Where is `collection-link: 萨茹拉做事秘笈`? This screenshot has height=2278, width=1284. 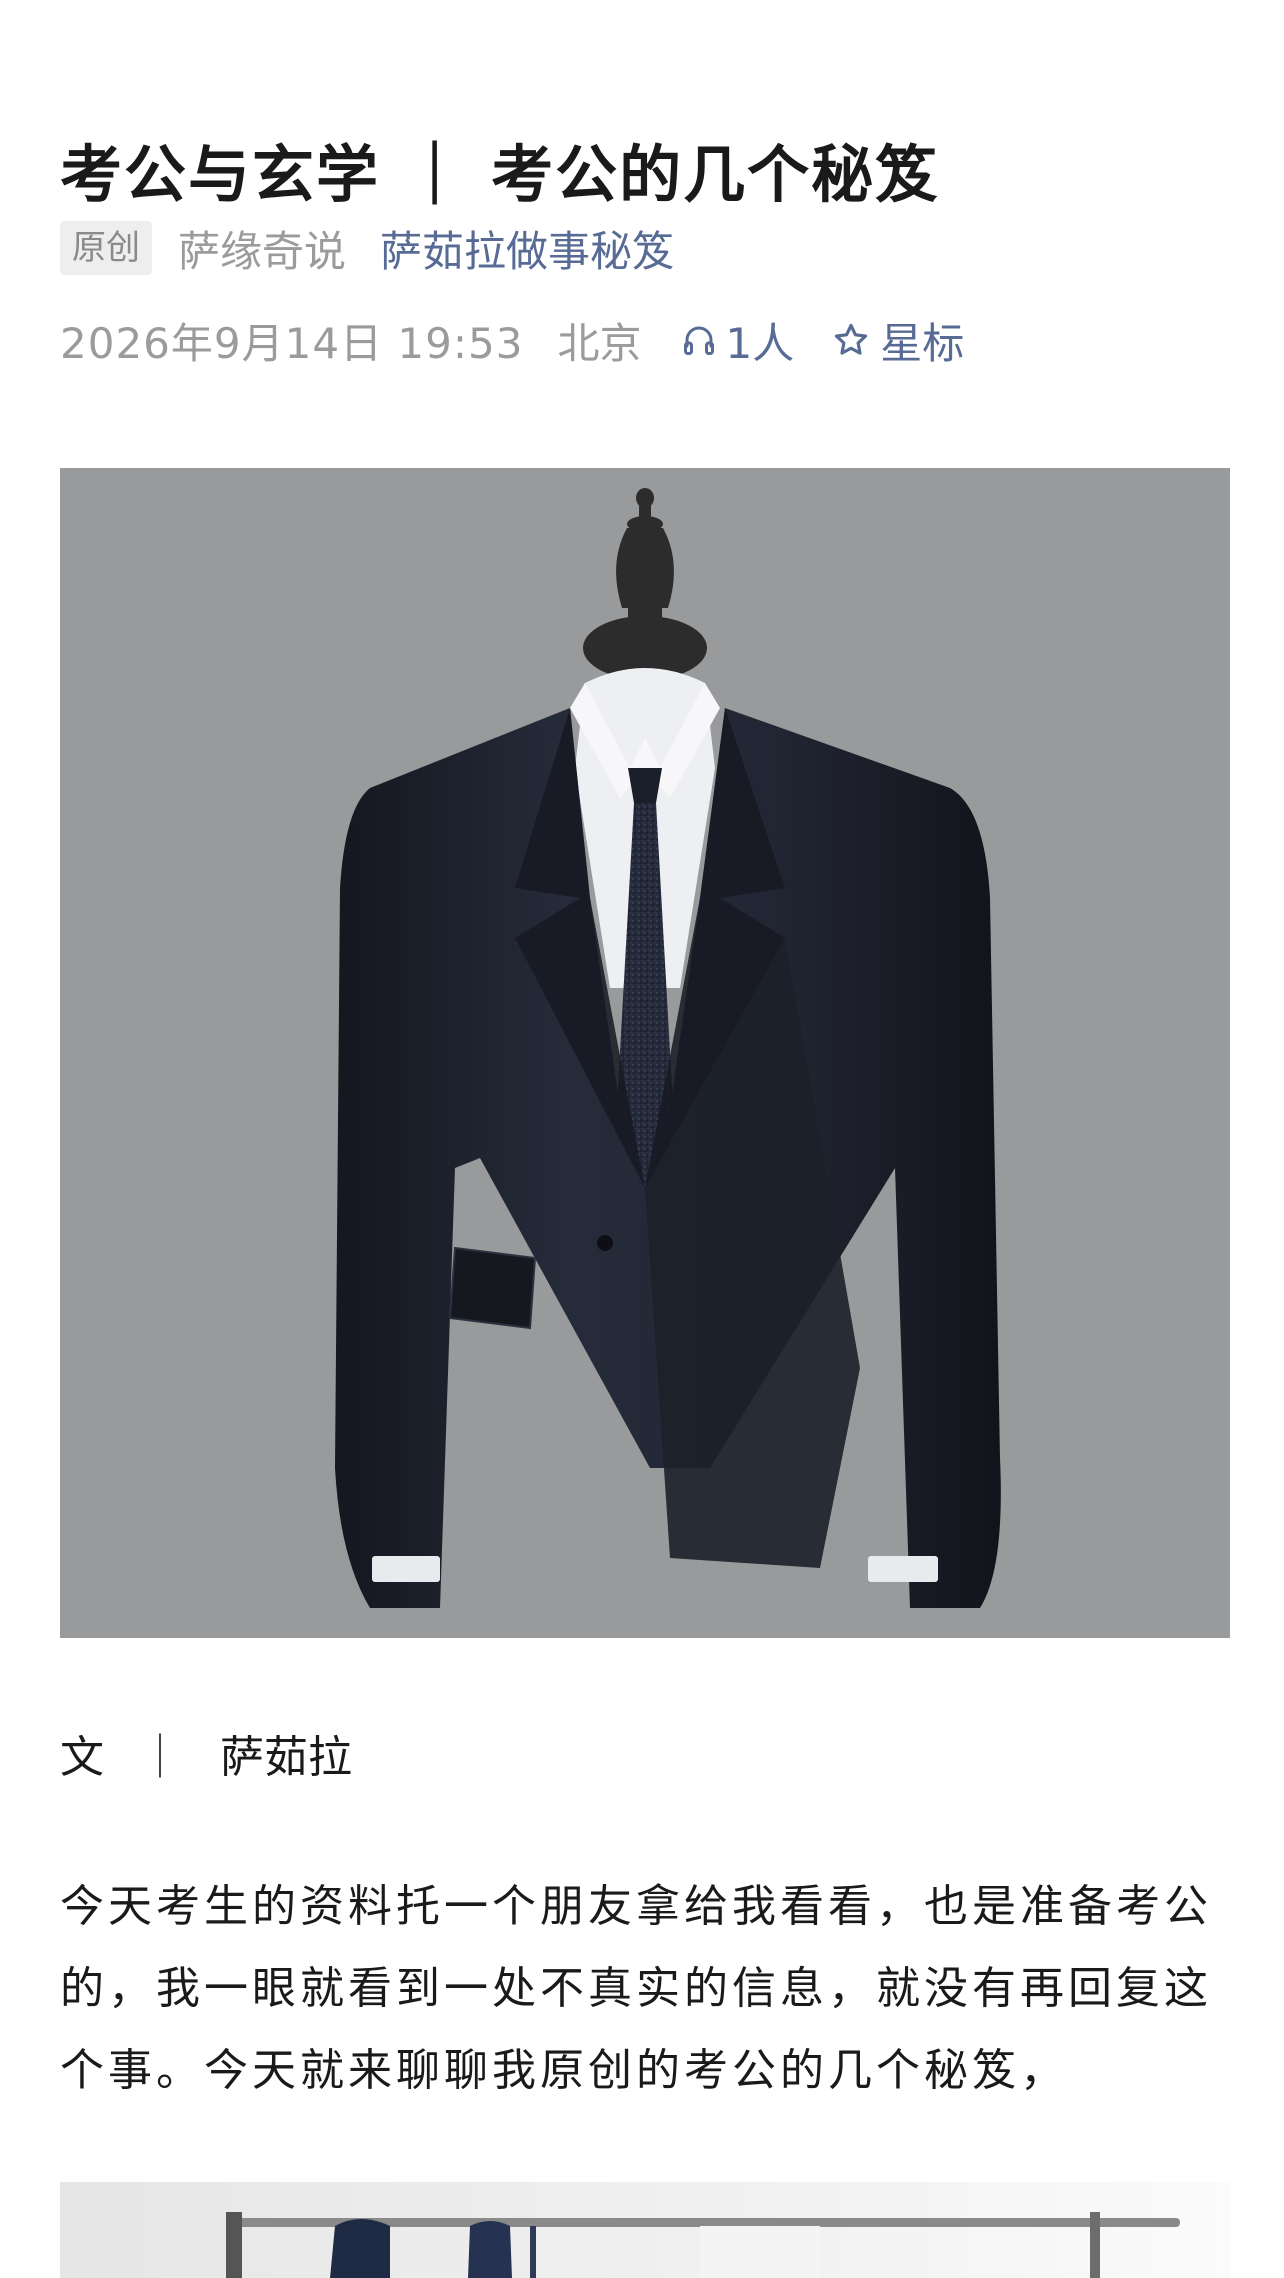
collection-link: 萨茹拉做事秘笈 is located at coordinates (527, 248).